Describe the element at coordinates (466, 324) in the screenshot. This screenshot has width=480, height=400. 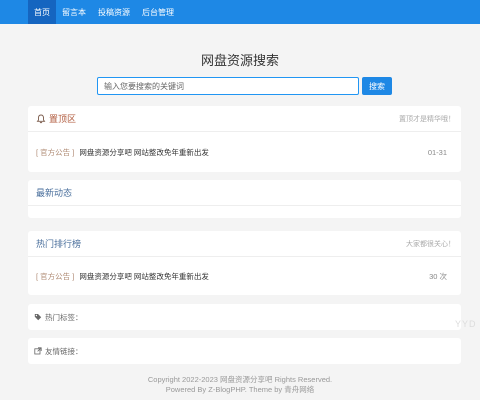
I see `watermark: YYD` at that location.